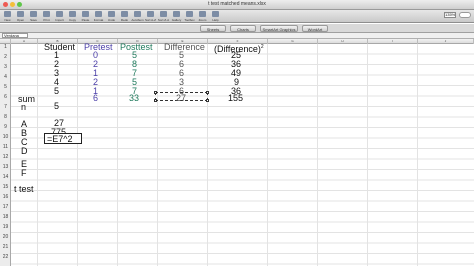  I want to click on toolbar-sort-asc-button: Sort A-Z, so click(150, 16).